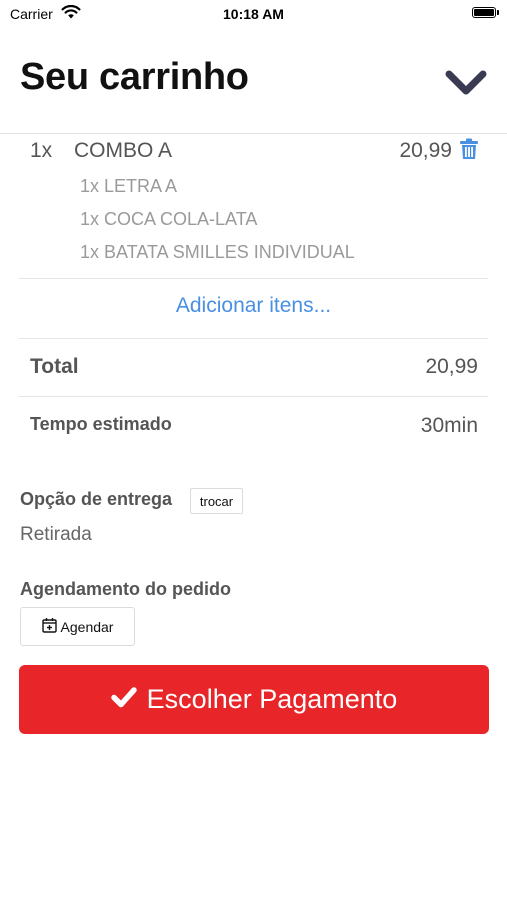 This screenshot has height=900, width=507. I want to click on total-value: 20,99, so click(451, 366).